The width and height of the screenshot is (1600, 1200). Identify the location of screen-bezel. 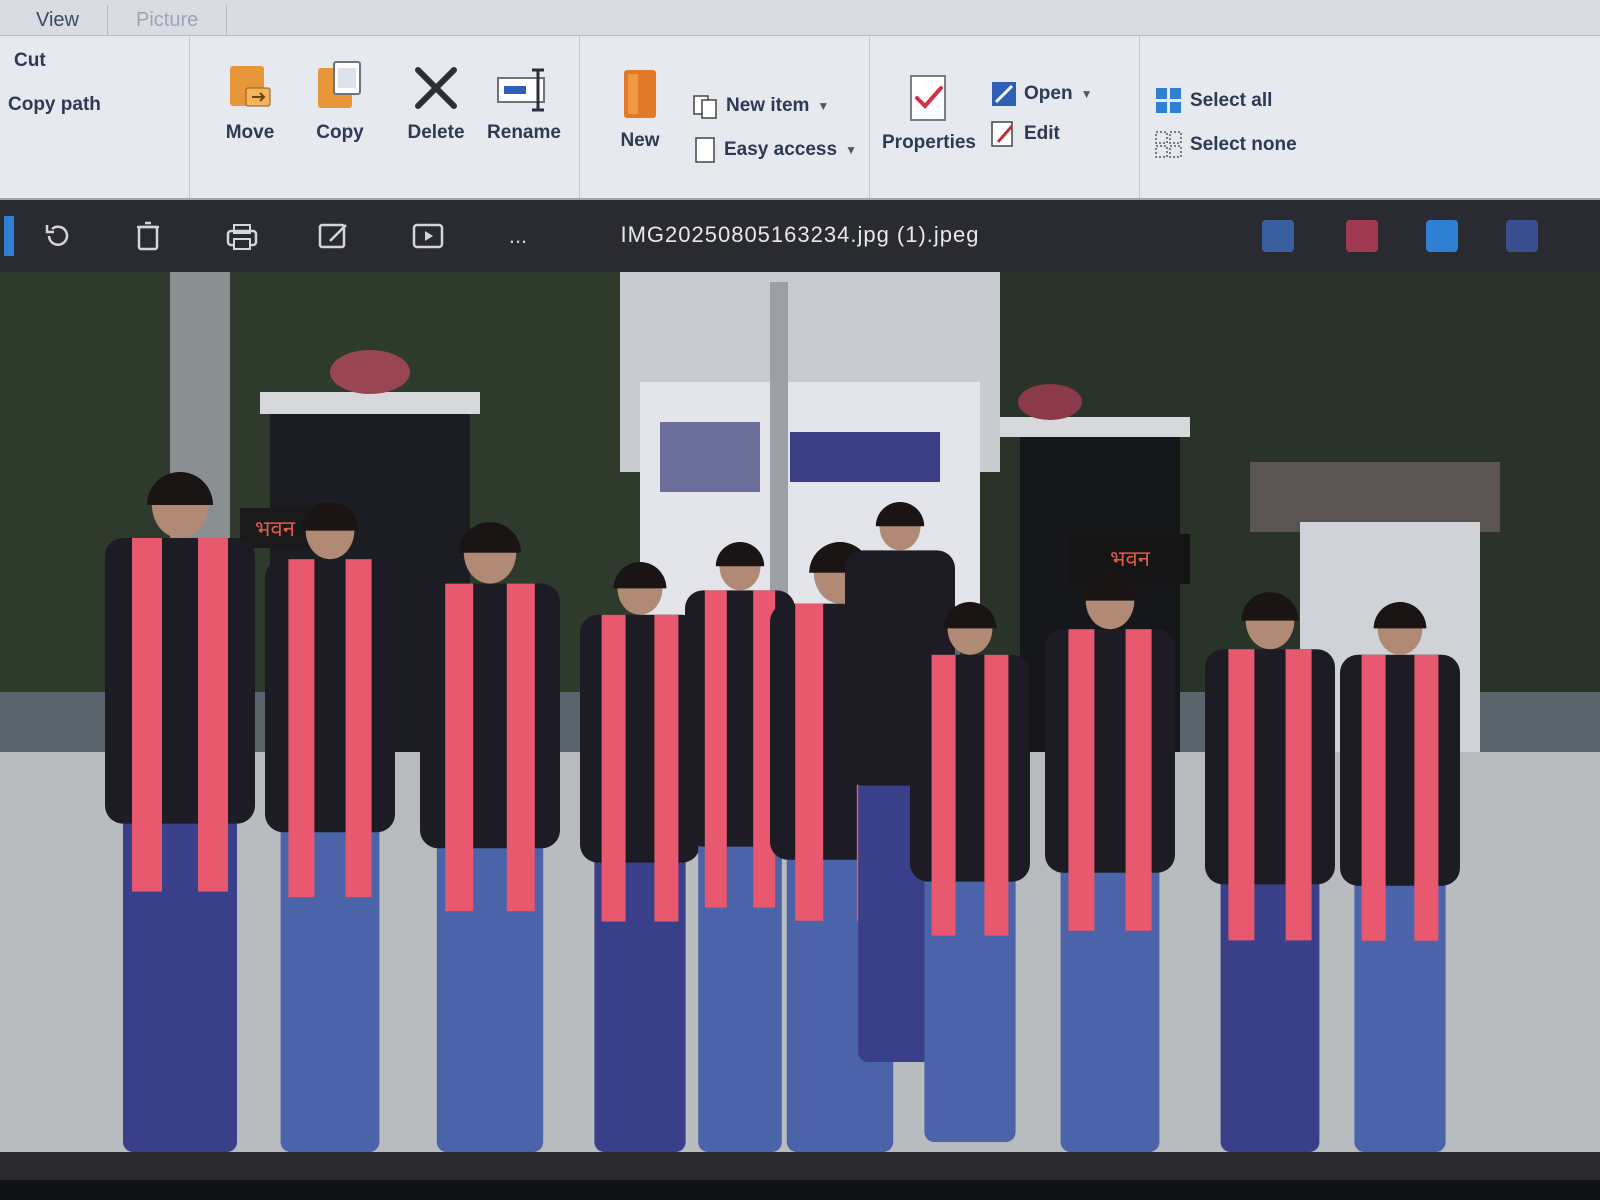
(800, 1190).